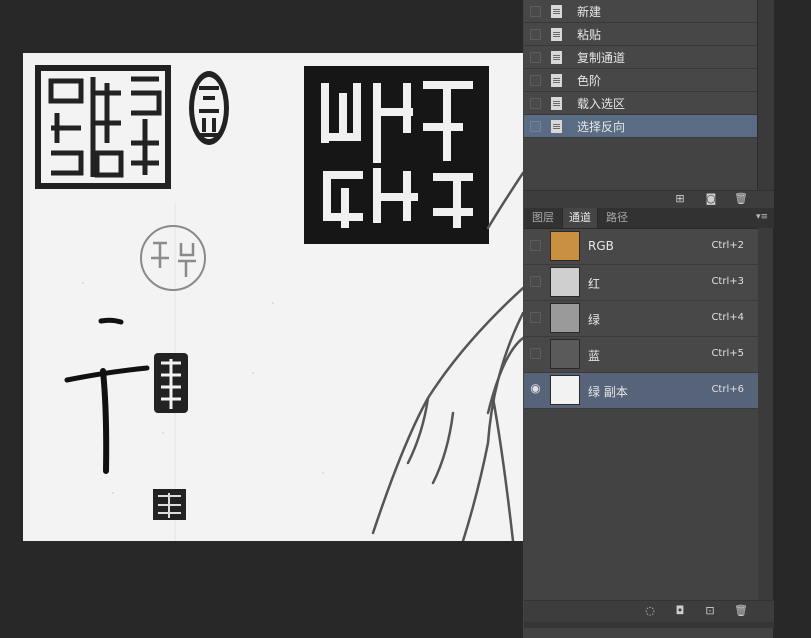 Image resolution: width=811 pixels, height=638 pixels. Describe the element at coordinates (601, 126) in the screenshot. I see `history-item-label: 选择反向` at that location.